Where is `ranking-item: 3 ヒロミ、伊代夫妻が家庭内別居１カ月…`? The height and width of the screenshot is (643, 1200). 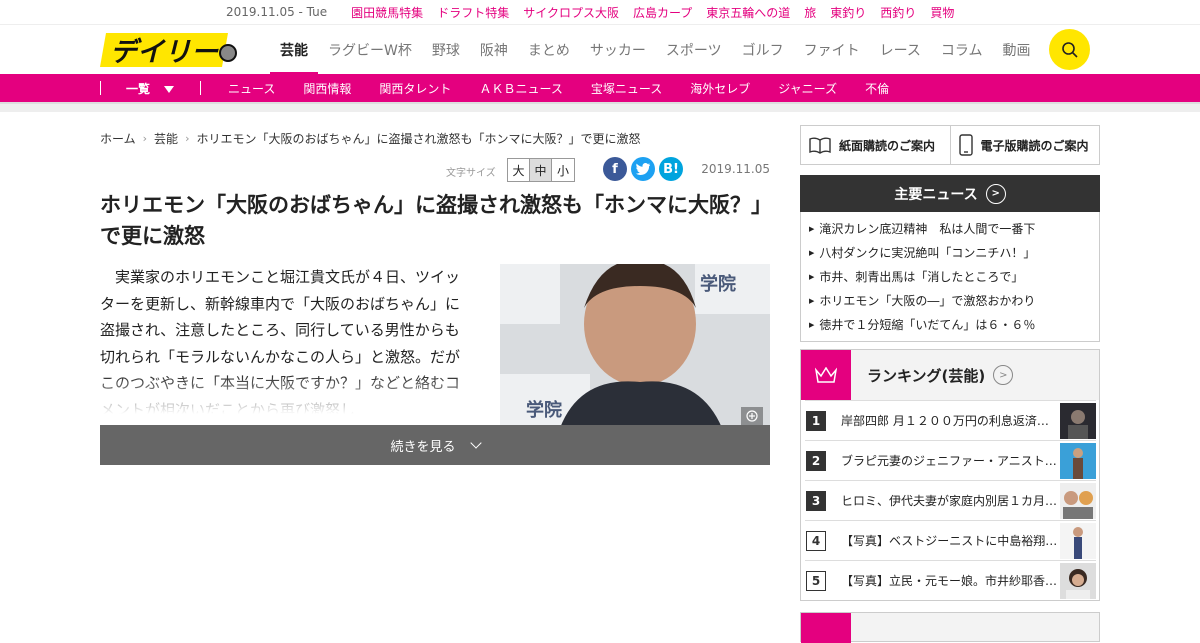 ranking-item: 3 ヒロミ、伊代夫妻が家庭内別居１カ月… is located at coordinates (950, 500).